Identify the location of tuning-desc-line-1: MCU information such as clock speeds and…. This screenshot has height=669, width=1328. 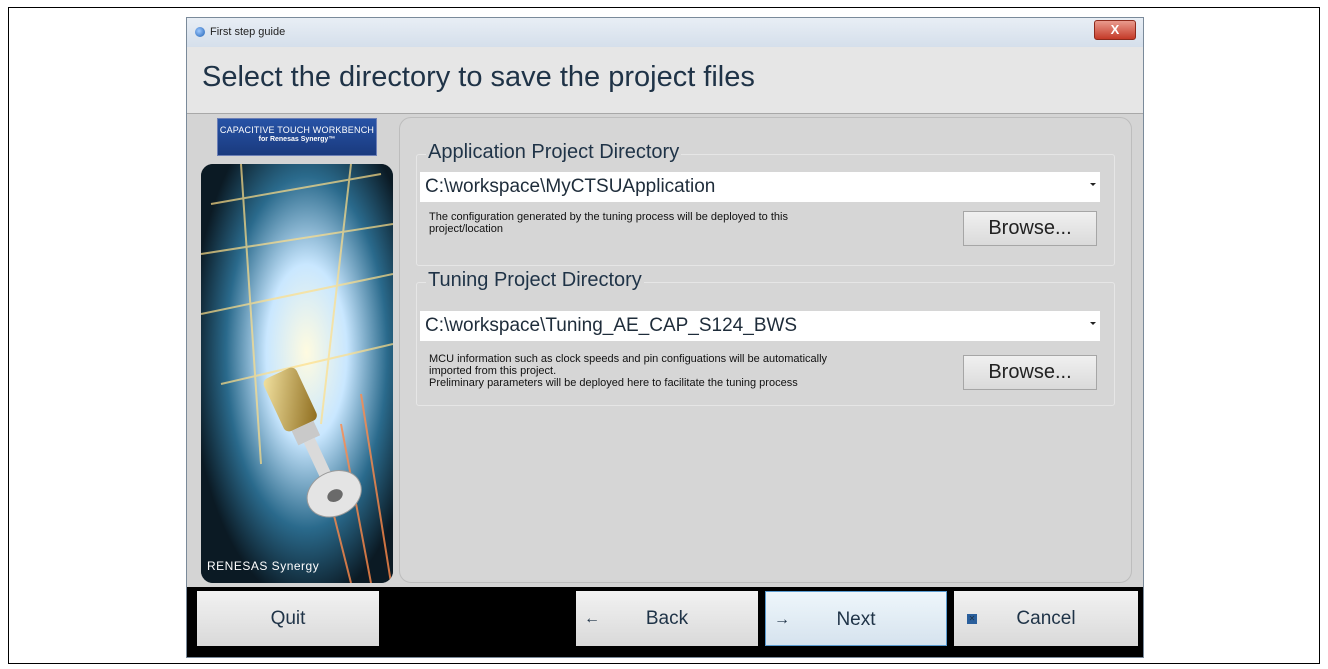
(628, 359).